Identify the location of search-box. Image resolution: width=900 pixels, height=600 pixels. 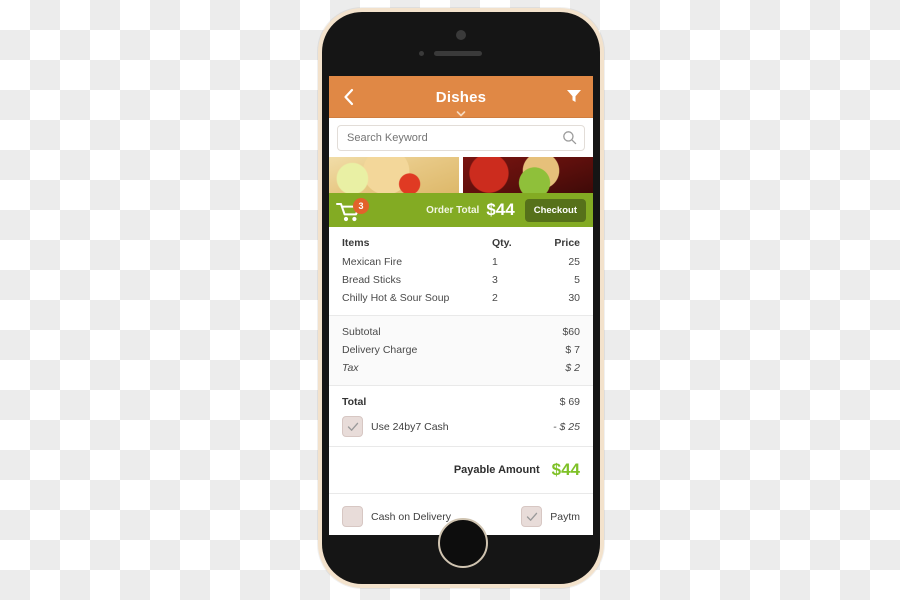
(461, 138).